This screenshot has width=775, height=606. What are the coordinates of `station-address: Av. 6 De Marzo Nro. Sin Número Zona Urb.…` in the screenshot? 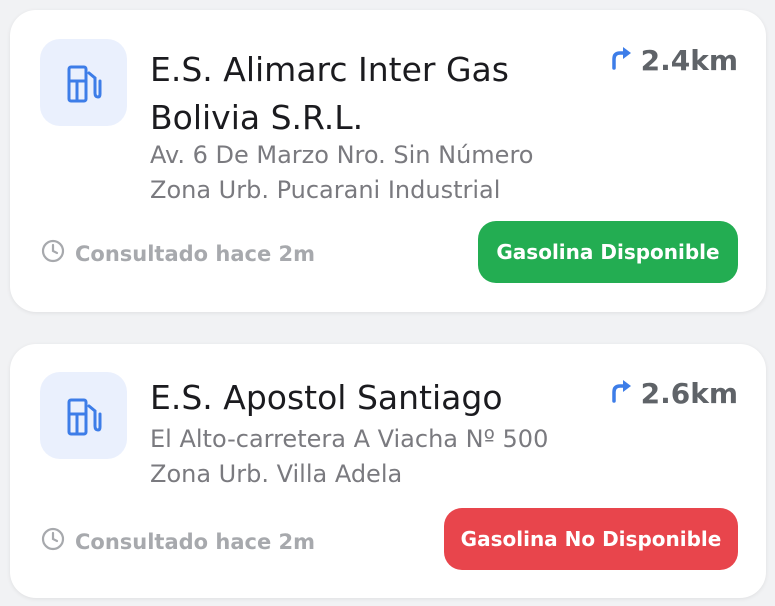 It's located at (390, 173).